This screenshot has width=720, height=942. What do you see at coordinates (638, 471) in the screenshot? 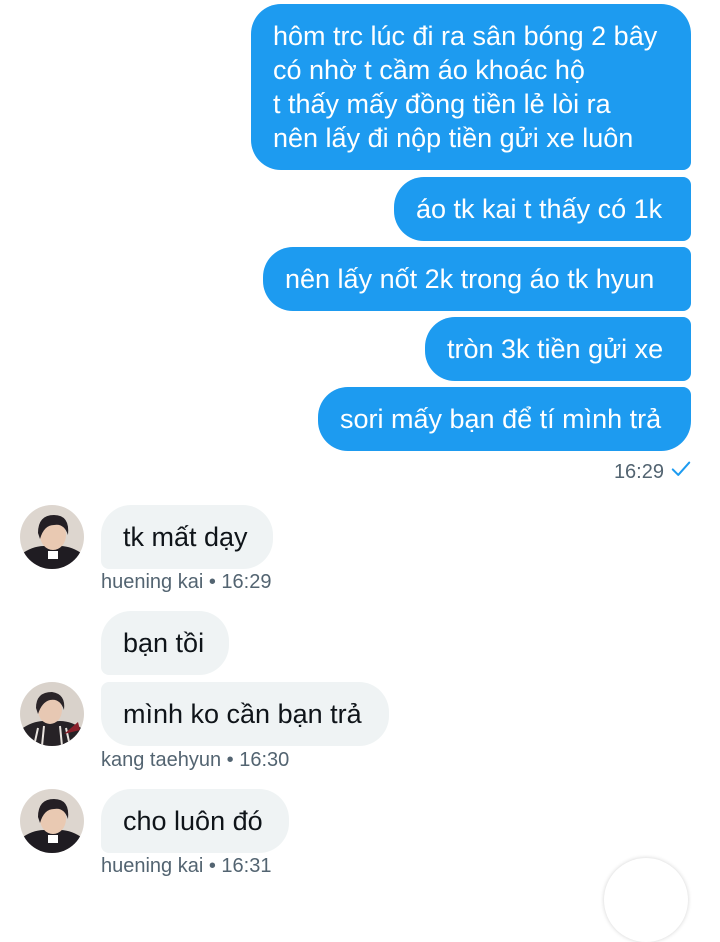
I see `message-time: 16:29` at bounding box center [638, 471].